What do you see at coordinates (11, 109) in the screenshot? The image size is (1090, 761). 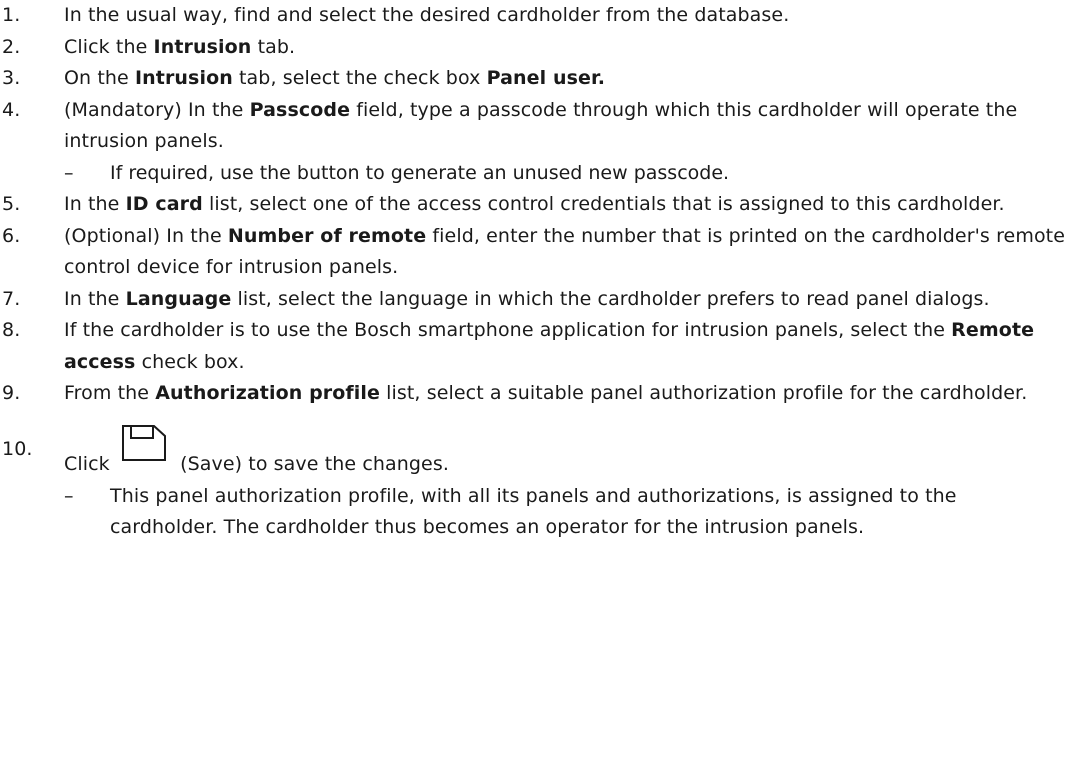 I see `step-number: 4.` at bounding box center [11, 109].